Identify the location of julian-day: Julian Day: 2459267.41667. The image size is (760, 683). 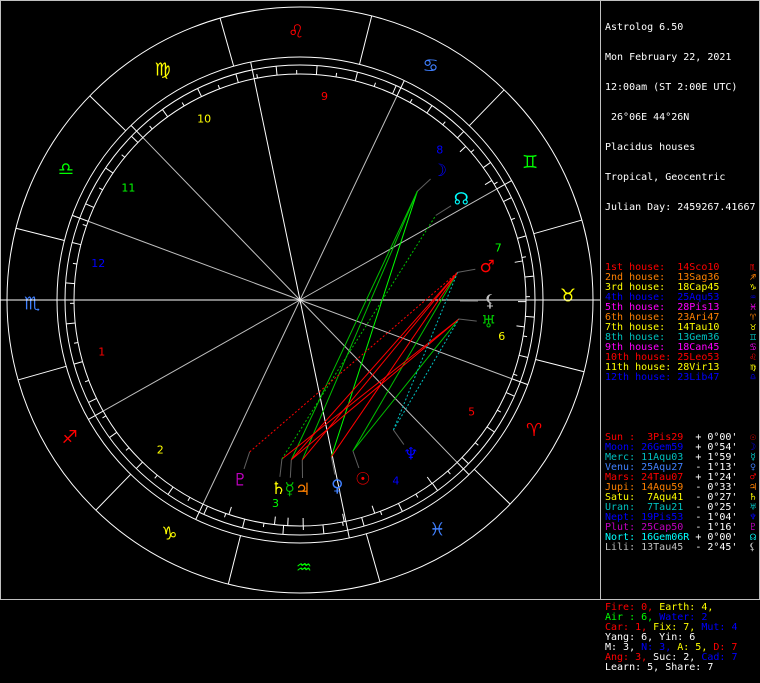
(681, 208).